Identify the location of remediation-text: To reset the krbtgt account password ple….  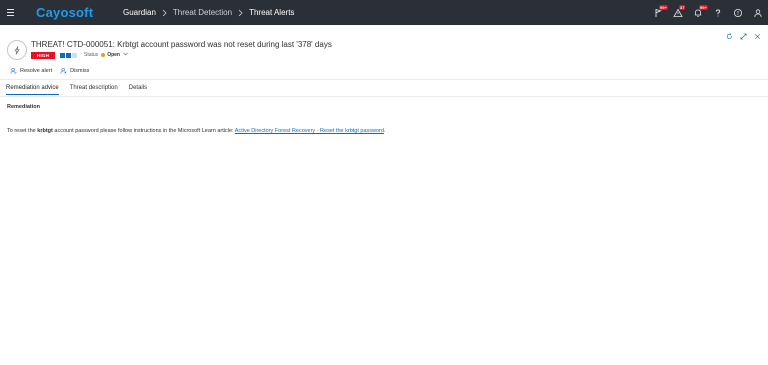
(196, 131).